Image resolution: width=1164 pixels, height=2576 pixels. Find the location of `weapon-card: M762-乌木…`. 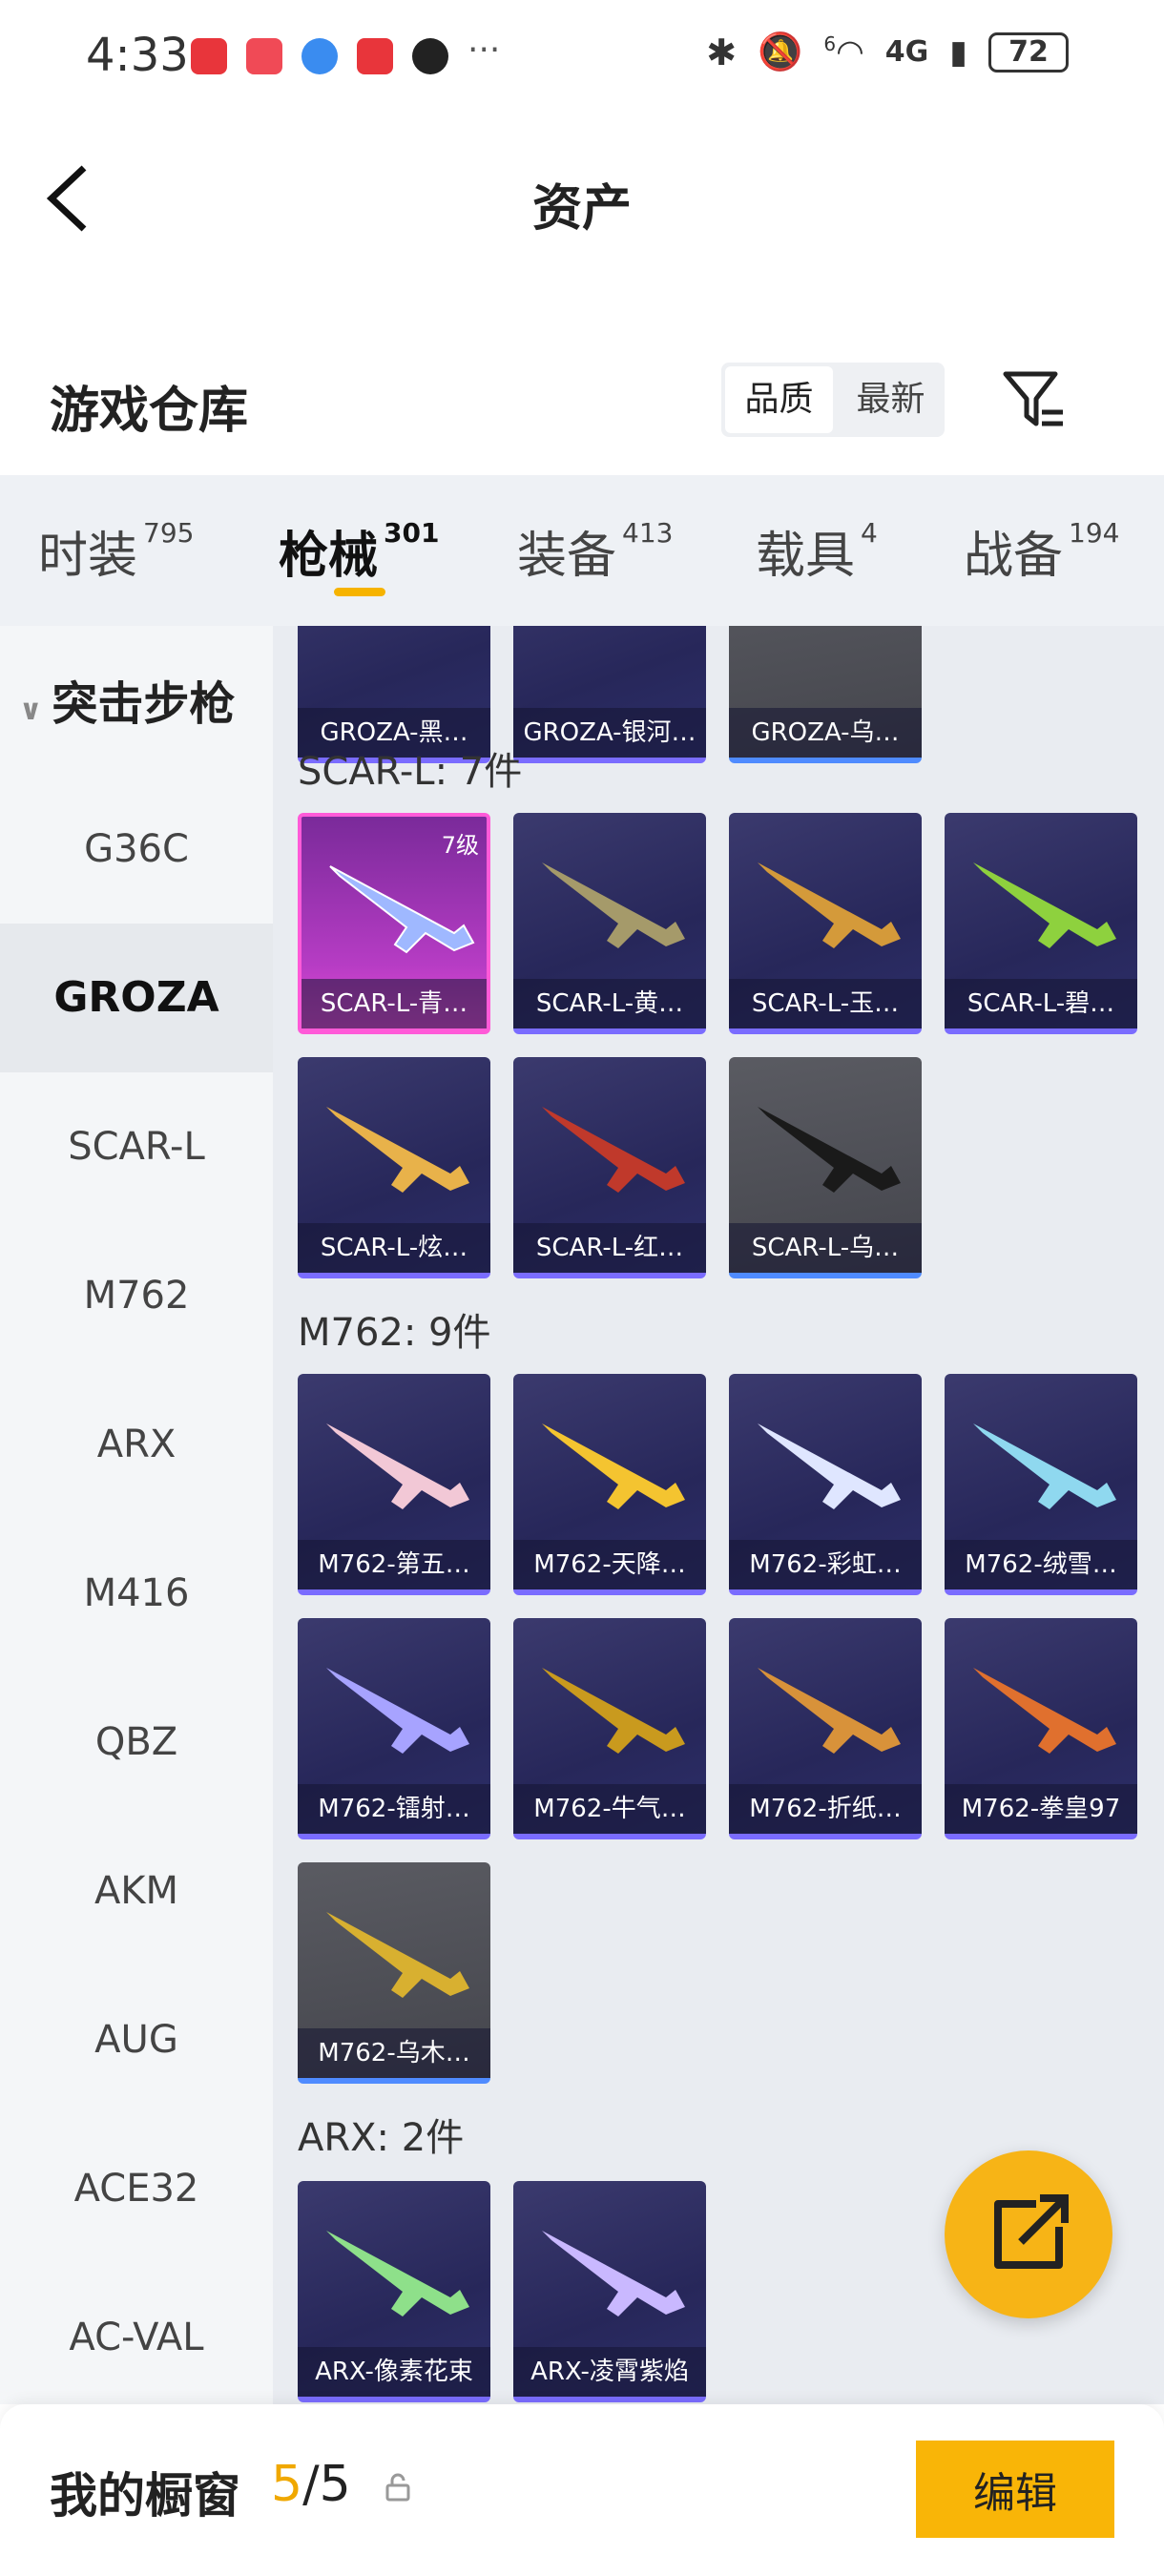

weapon-card: M762-乌木… is located at coordinates (394, 1973).